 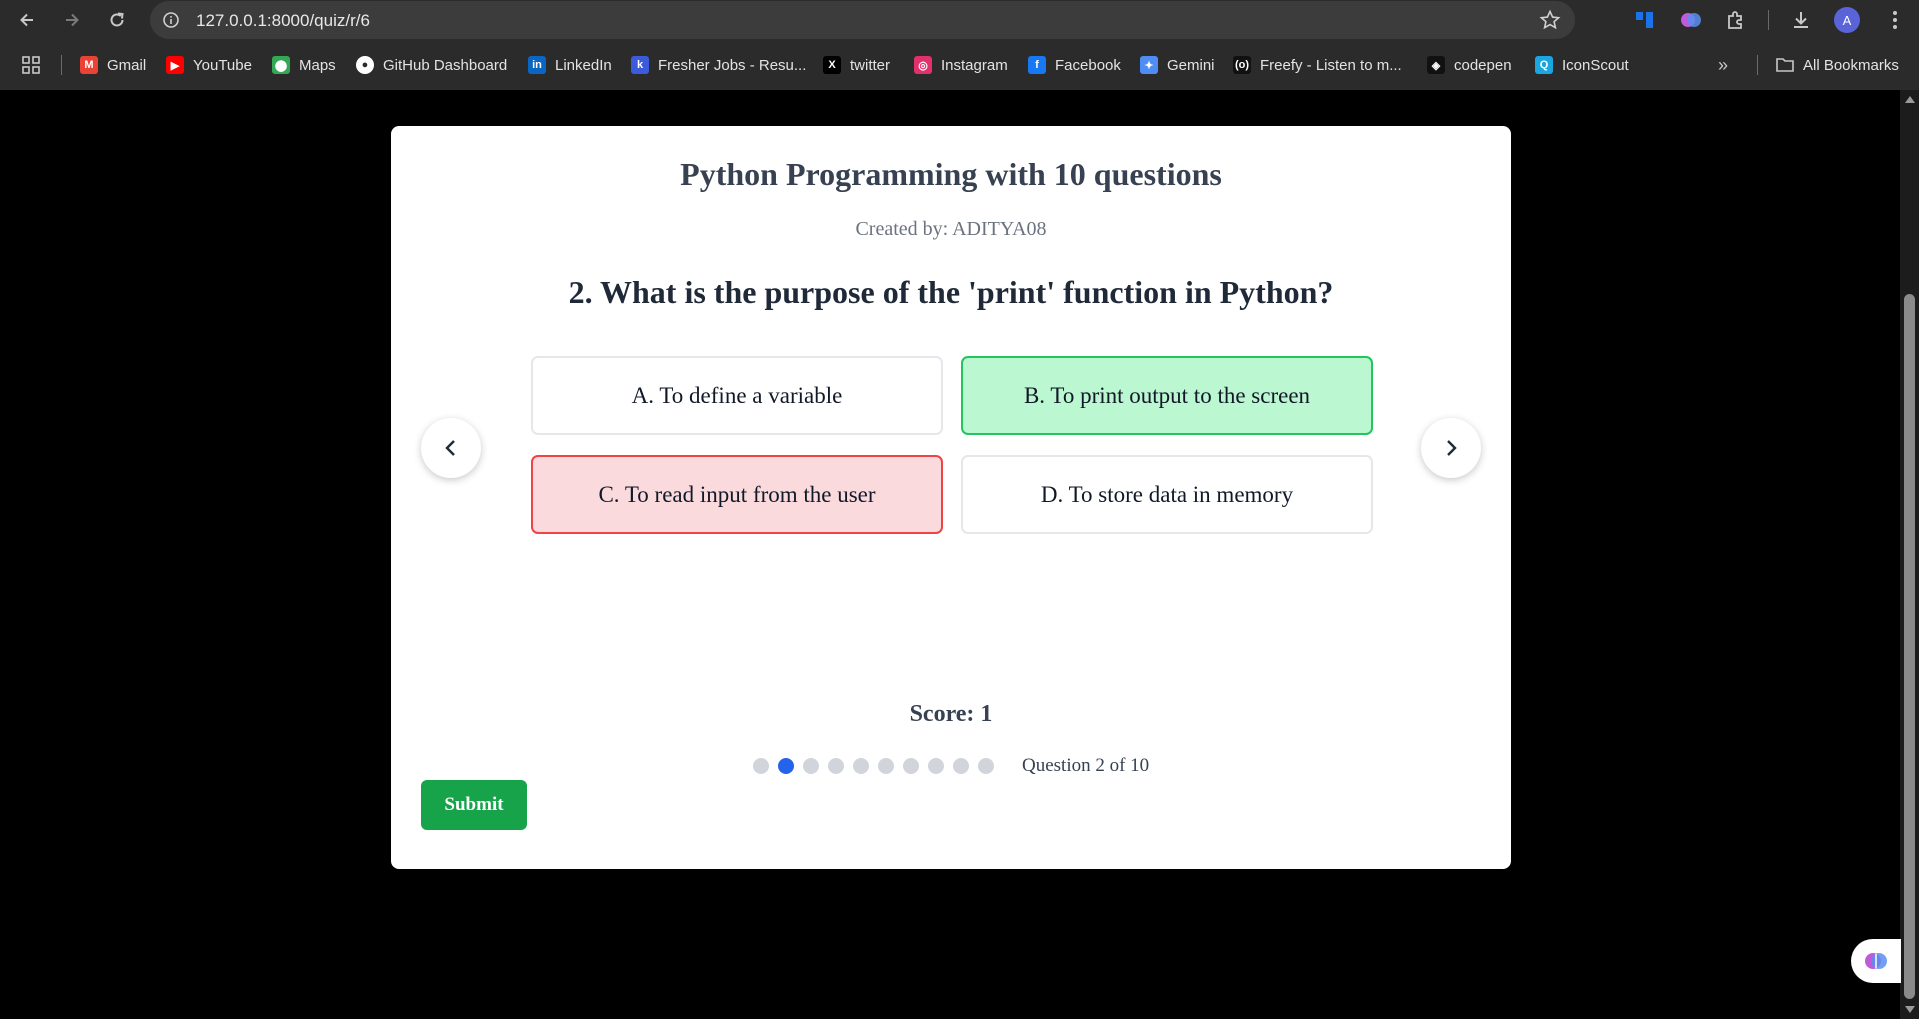 What do you see at coordinates (1242, 65) in the screenshot?
I see `freefy-icon: (o)` at bounding box center [1242, 65].